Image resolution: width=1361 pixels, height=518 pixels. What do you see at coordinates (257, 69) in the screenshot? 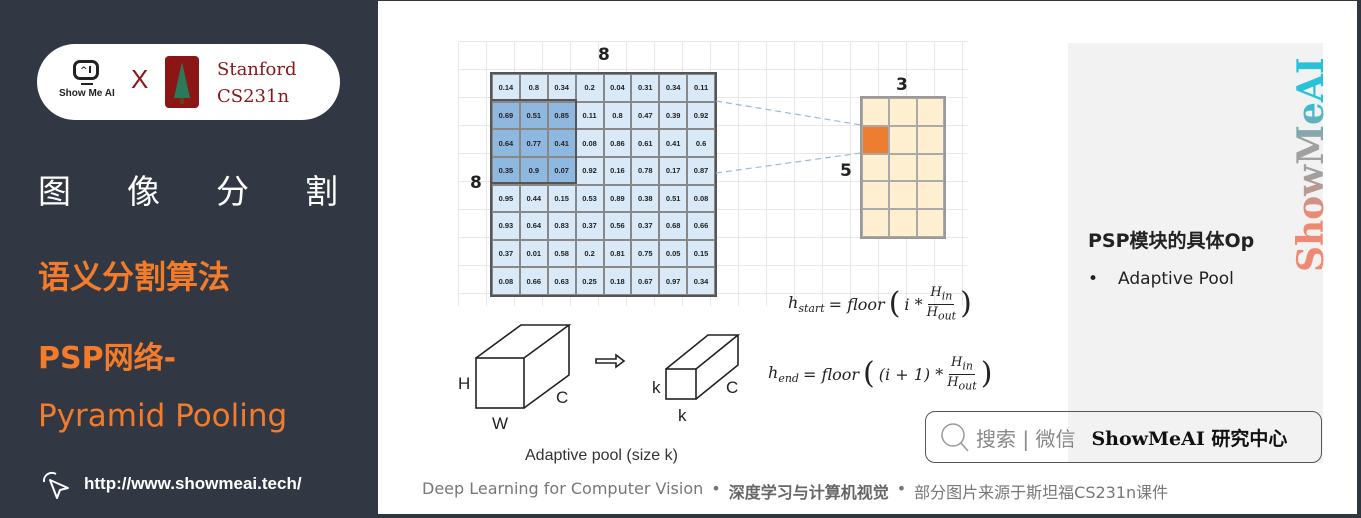
I see `stanford-label: Stanford` at bounding box center [257, 69].